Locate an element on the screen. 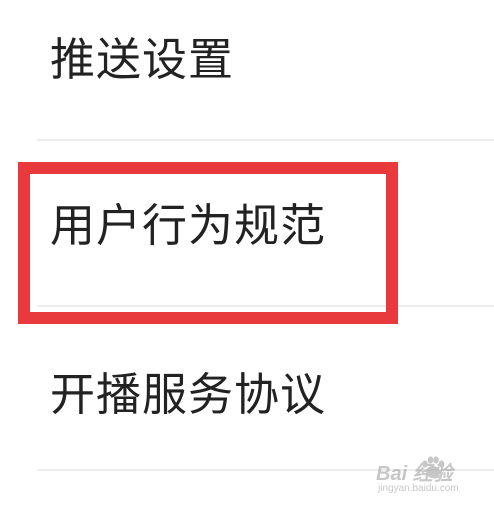 This screenshot has width=494, height=505. menu-item-label: 开播服务协议 is located at coordinates (188, 394).